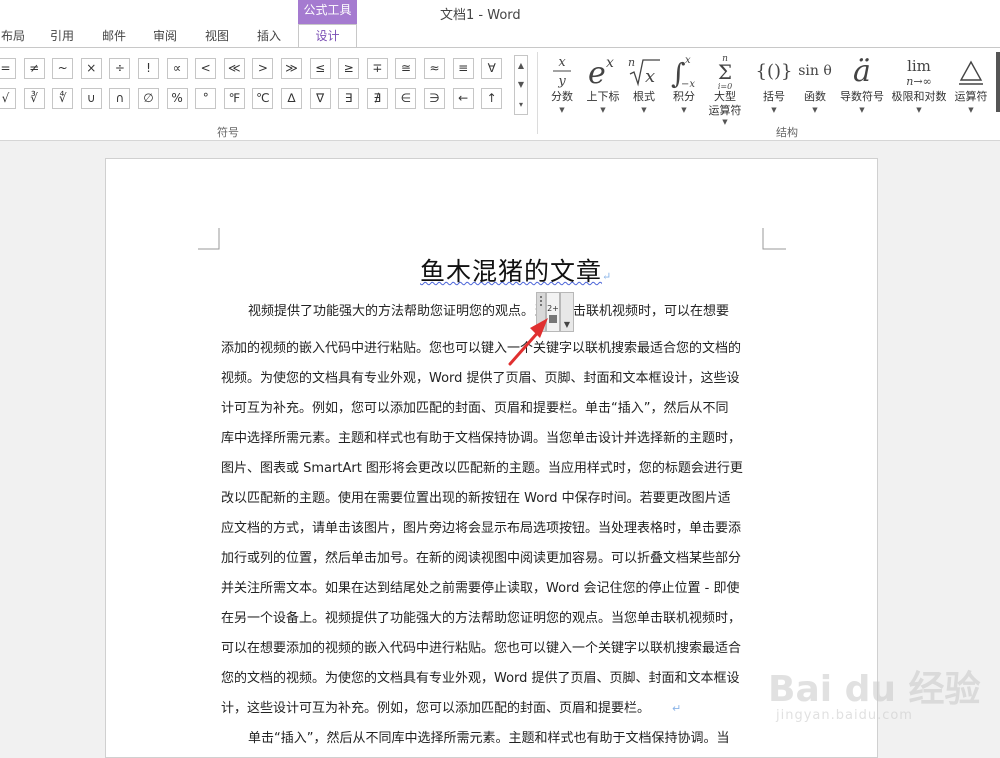 The image size is (1000, 758). I want to click on group-separator, so click(537, 93).